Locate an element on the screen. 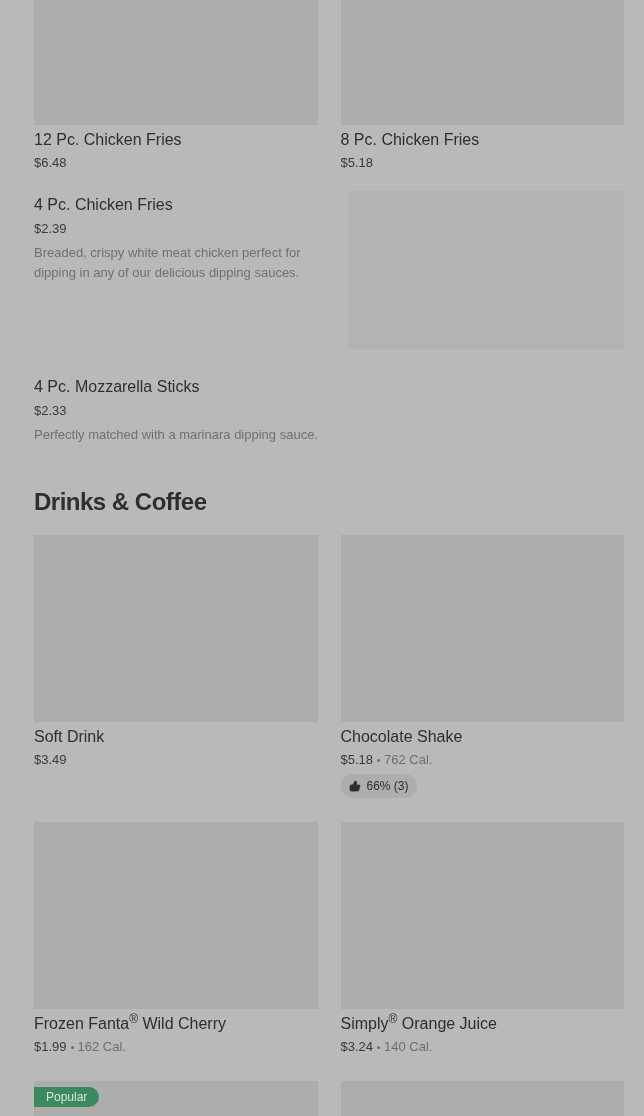 This screenshot has width=644, height=1116. thumbs-up-icon is located at coordinates (354, 786).